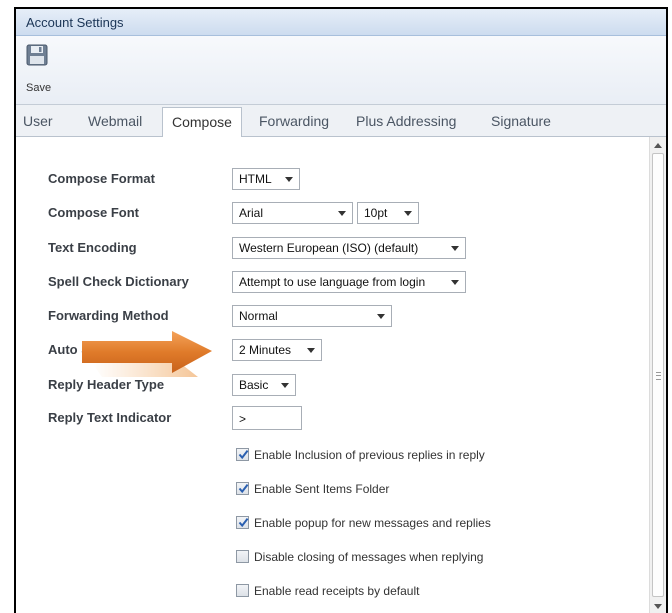  What do you see at coordinates (658, 606) in the screenshot?
I see `scroll-down-arrow-icon` at bounding box center [658, 606].